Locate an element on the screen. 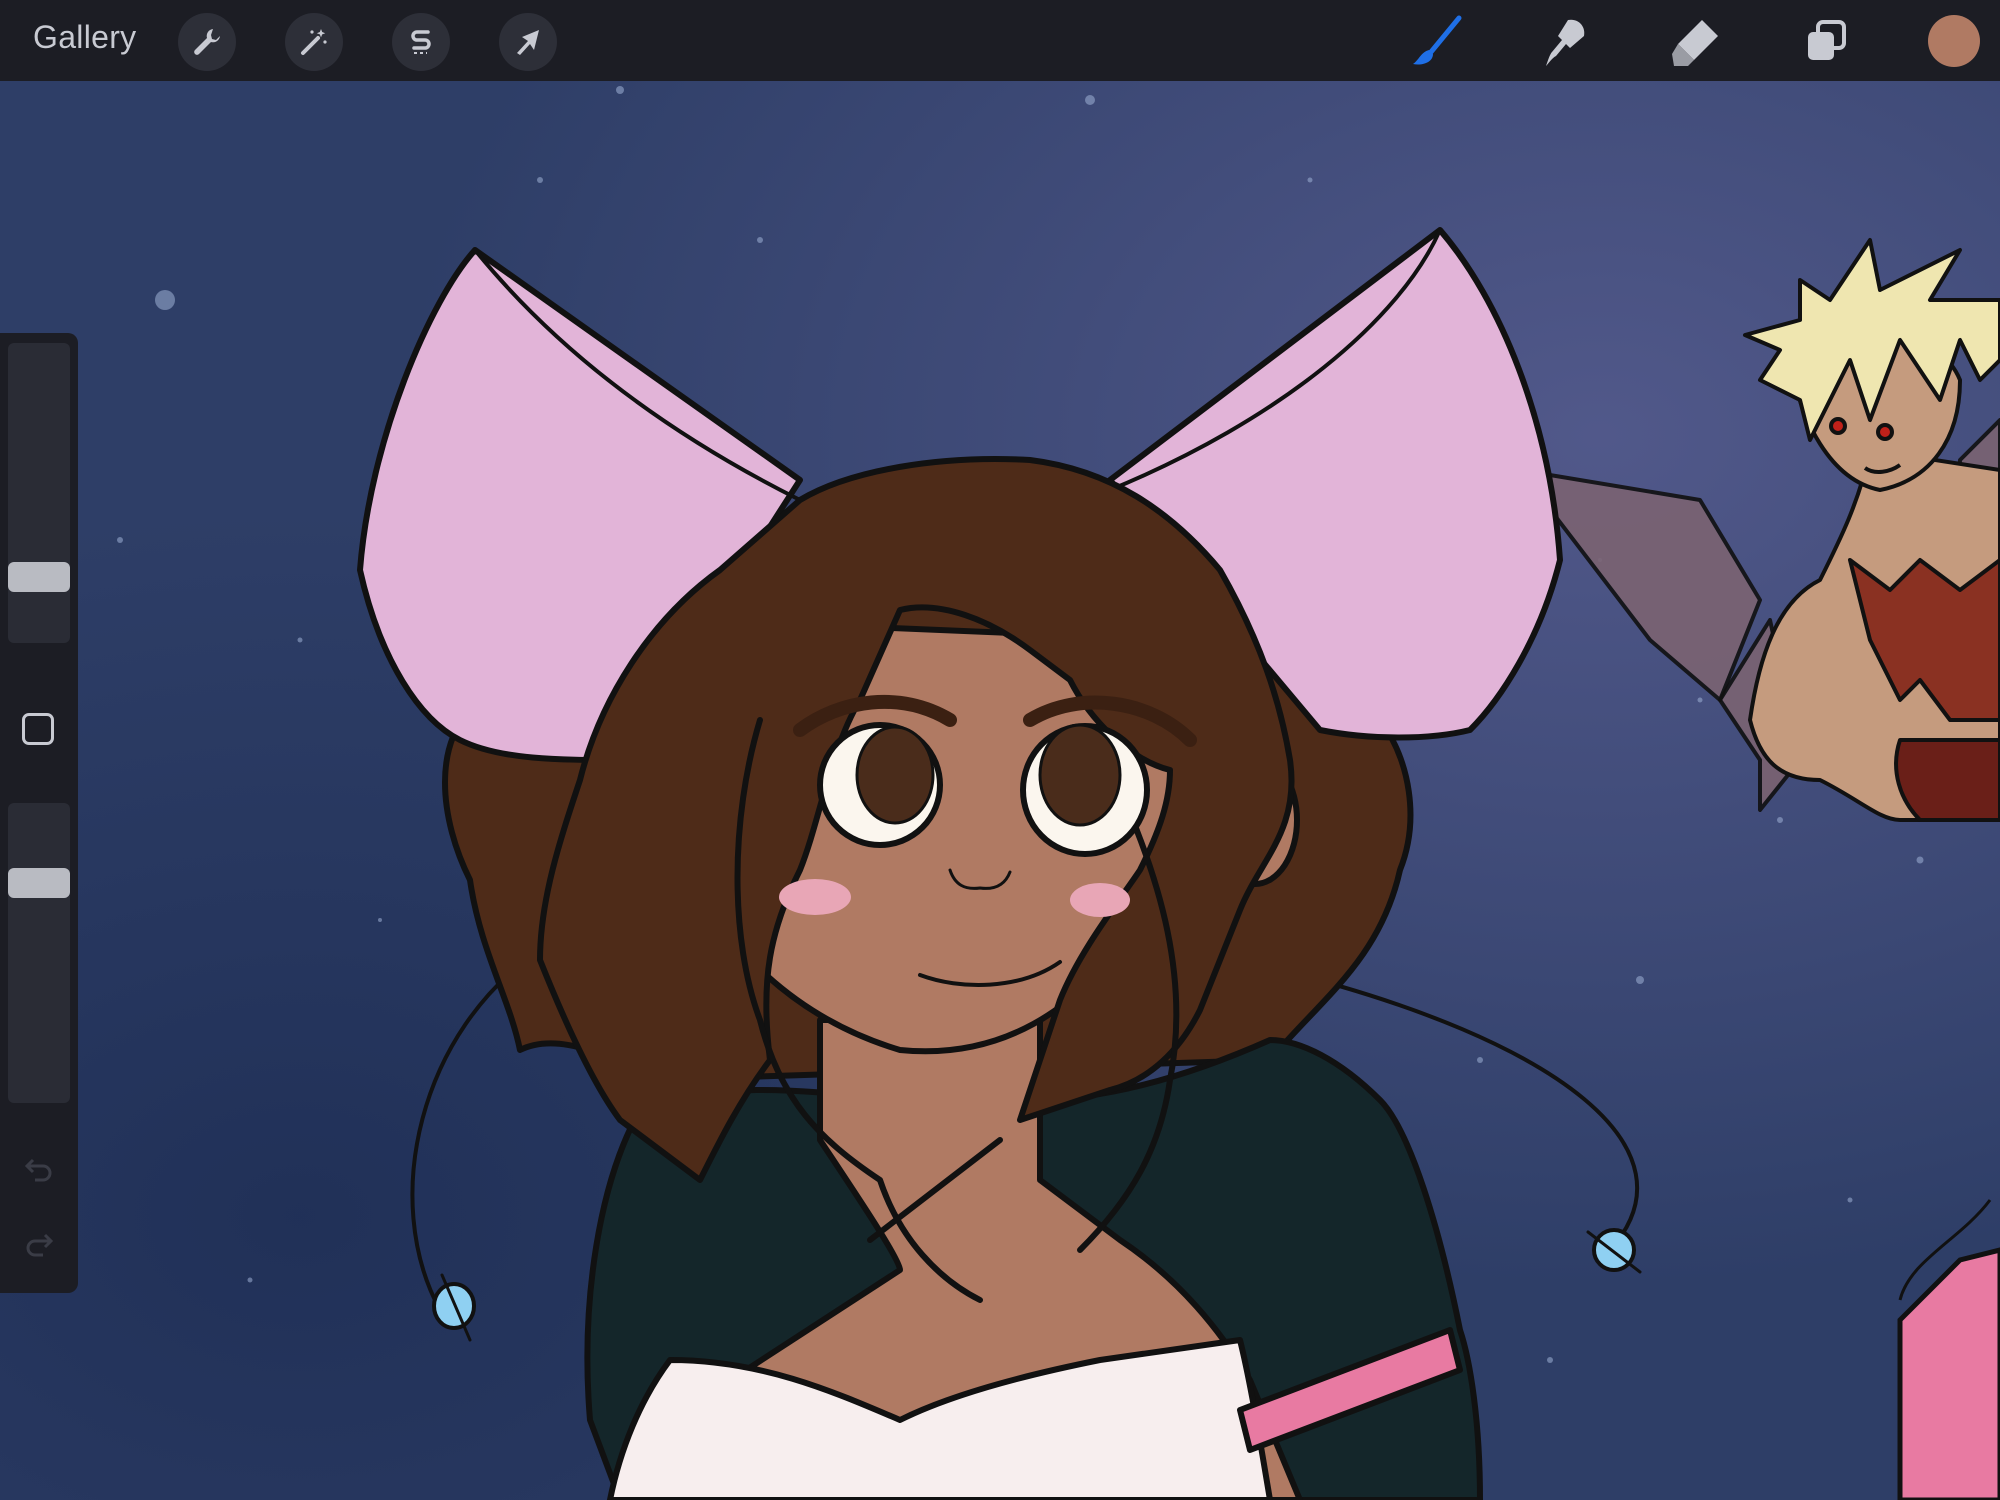 The width and height of the screenshot is (2000, 1500). arrow-cursor-icon is located at coordinates (528, 42).